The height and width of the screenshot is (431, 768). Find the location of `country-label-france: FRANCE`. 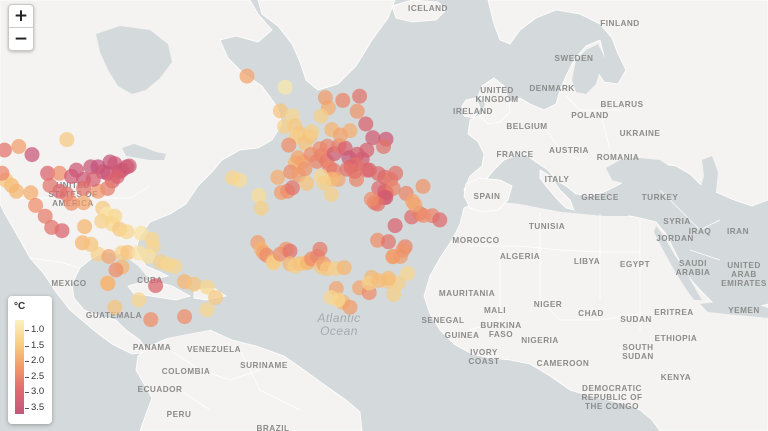

country-label-france: FRANCE is located at coordinates (514, 154).